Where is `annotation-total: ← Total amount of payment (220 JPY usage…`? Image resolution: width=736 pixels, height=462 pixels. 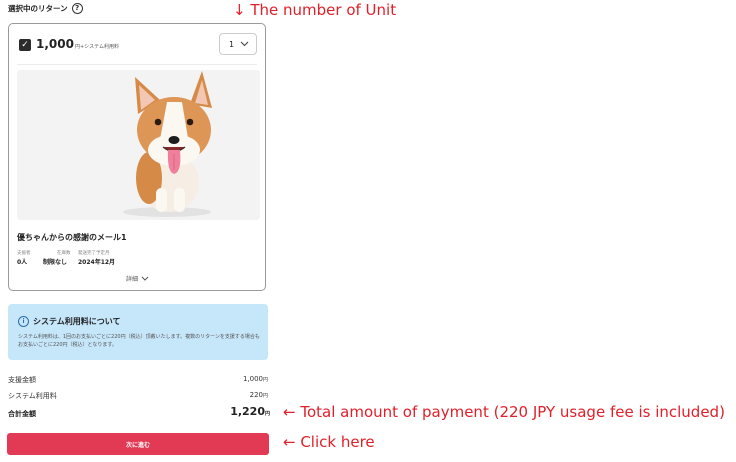 annotation-total: ← Total amount of payment (220 JPY usage… is located at coordinates (504, 412).